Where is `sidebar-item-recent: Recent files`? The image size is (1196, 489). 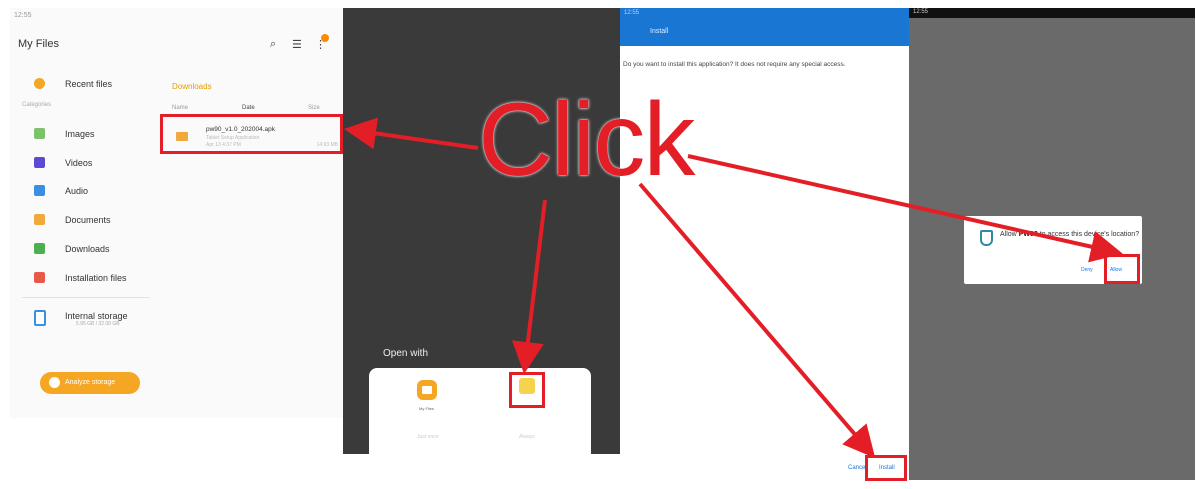
sidebar-item-recent: Recent files is located at coordinates (84, 86).